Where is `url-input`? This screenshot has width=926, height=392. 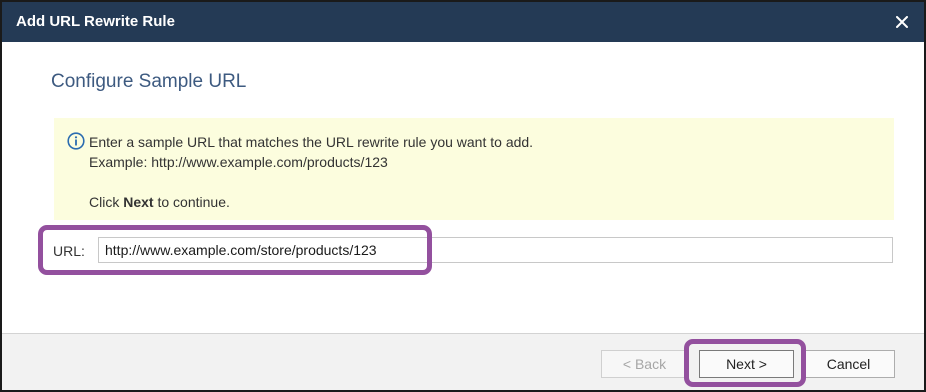
url-input is located at coordinates (495, 250).